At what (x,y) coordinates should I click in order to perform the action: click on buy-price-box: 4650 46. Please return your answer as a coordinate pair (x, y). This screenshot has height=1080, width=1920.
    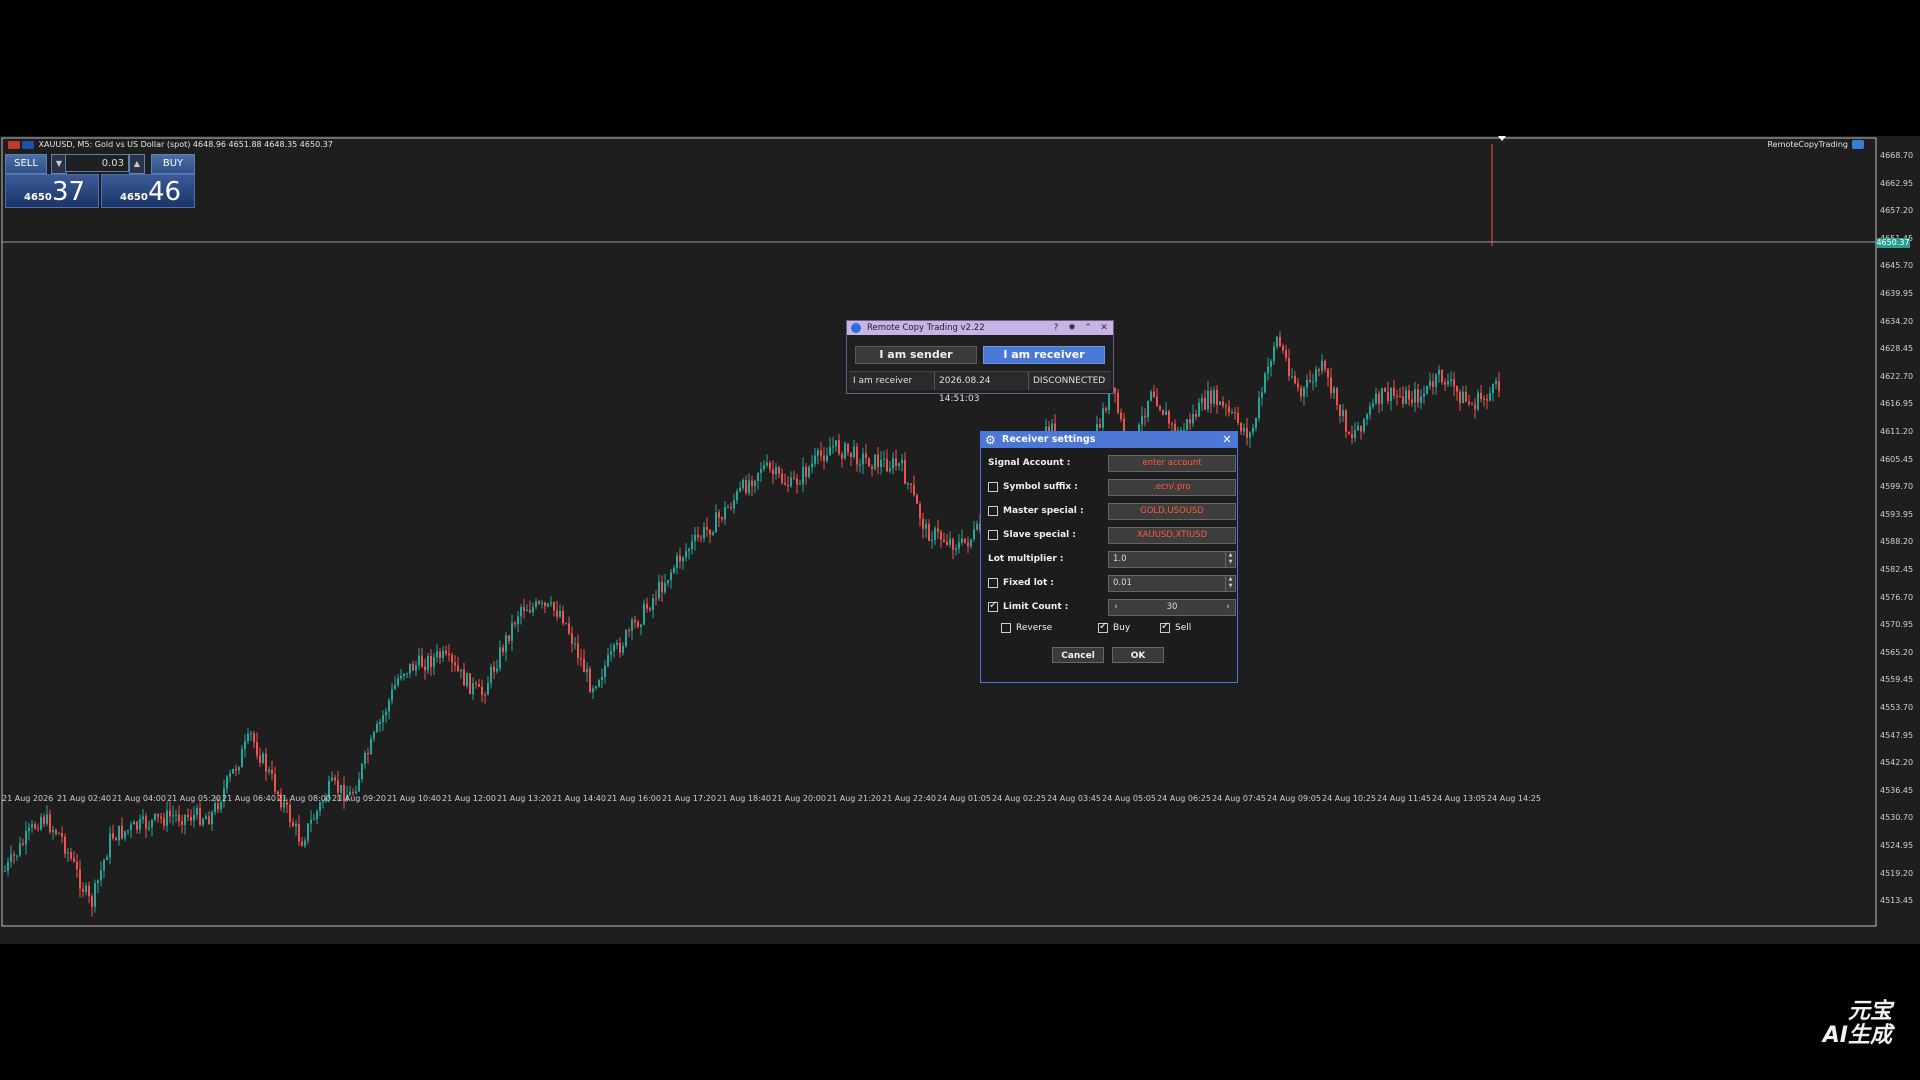
    Looking at the image, I should click on (148, 191).